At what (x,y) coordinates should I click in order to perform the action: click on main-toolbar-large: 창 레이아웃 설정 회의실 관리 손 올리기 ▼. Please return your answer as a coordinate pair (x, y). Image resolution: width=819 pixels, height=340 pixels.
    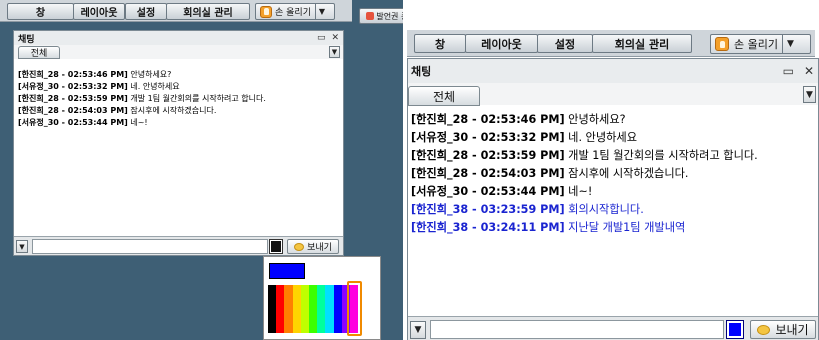
    Looking at the image, I should click on (611, 43).